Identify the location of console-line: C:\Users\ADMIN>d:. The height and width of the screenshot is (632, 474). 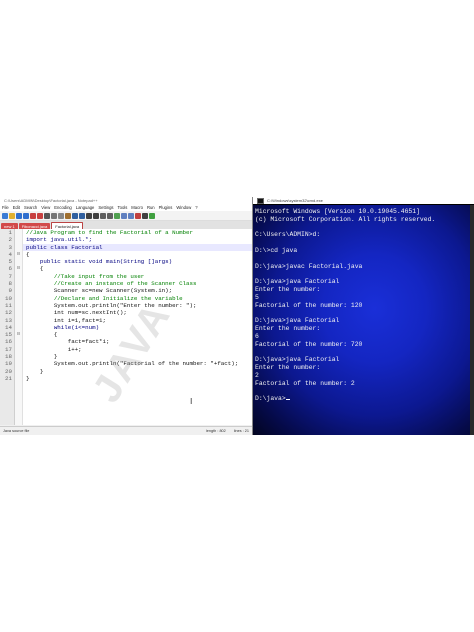
(288, 235).